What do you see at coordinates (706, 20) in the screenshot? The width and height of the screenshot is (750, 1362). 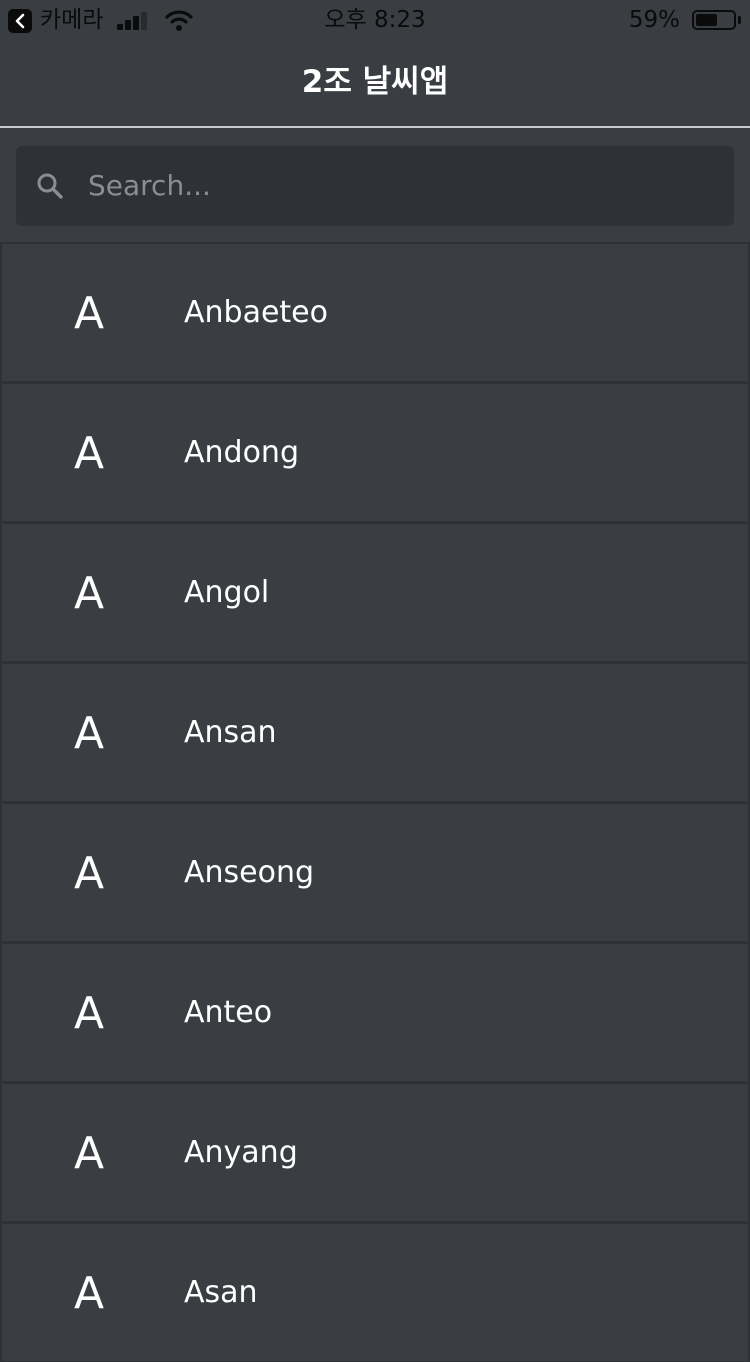 I see `battery-level-fill` at bounding box center [706, 20].